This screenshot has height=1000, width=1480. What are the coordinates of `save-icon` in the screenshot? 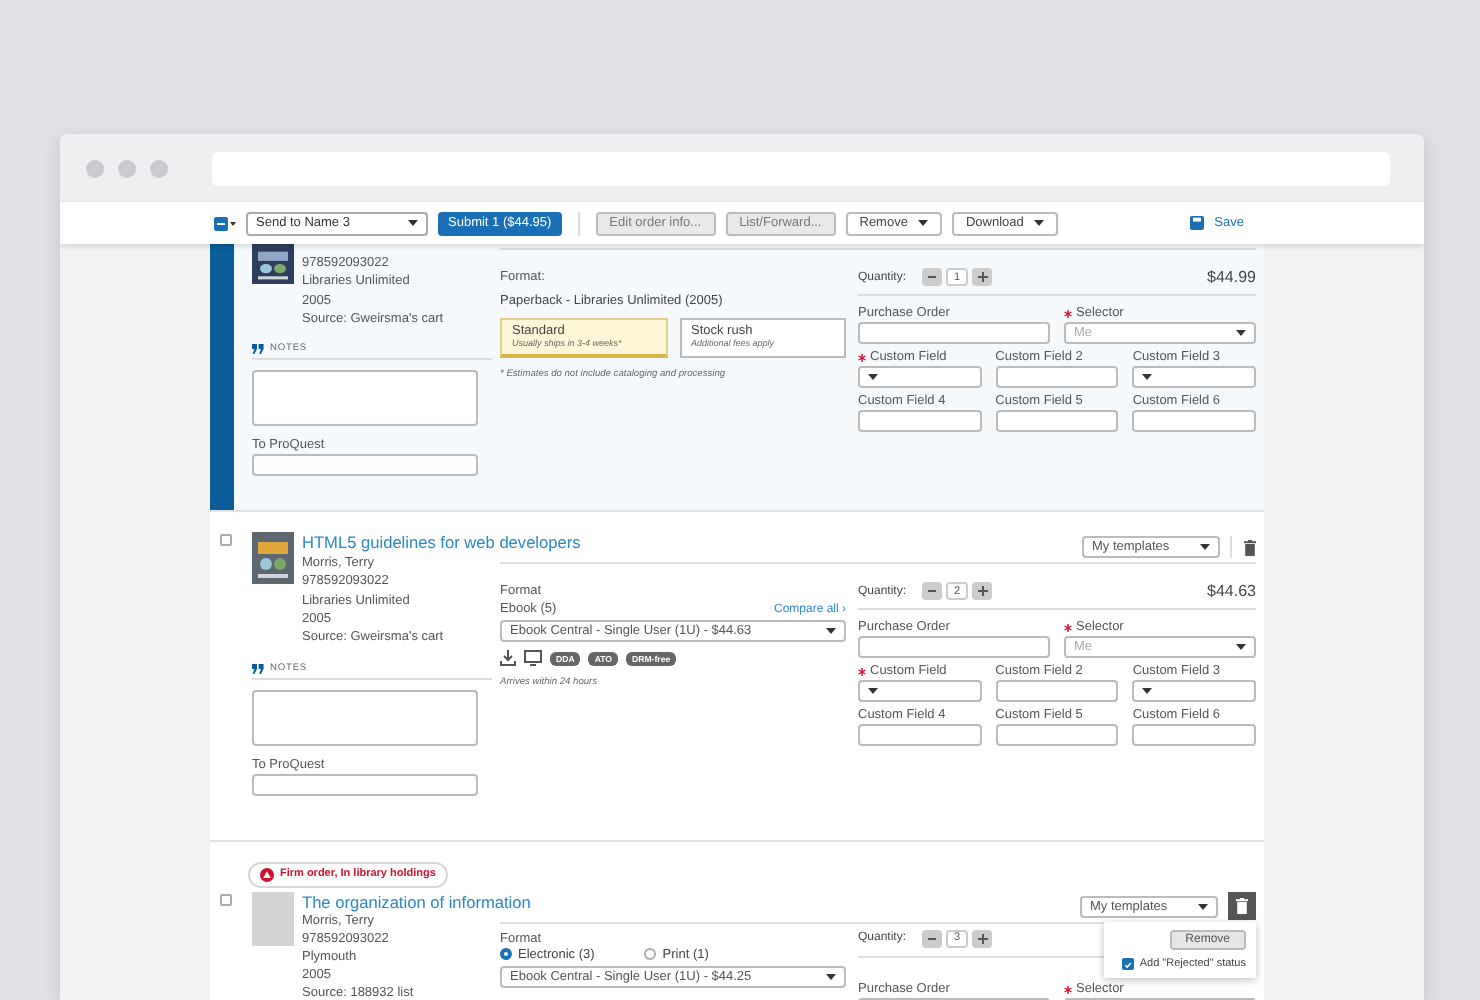 It's located at (1197, 223).